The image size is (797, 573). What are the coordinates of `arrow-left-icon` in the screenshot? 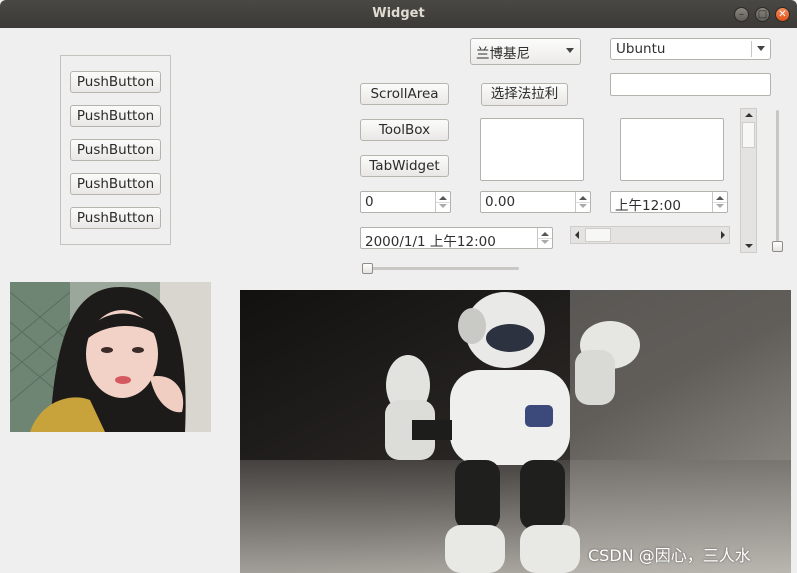 It's located at (577, 235).